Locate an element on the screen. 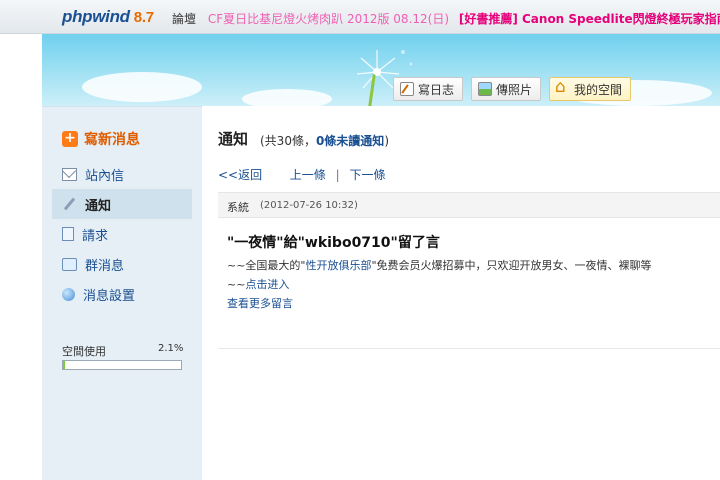  message-line-1: ~~全国最大的"性开放俱乐部"免费会员火爆招募中，只欢迎开放男女、一夜情、裸聊等 is located at coordinates (472, 265).